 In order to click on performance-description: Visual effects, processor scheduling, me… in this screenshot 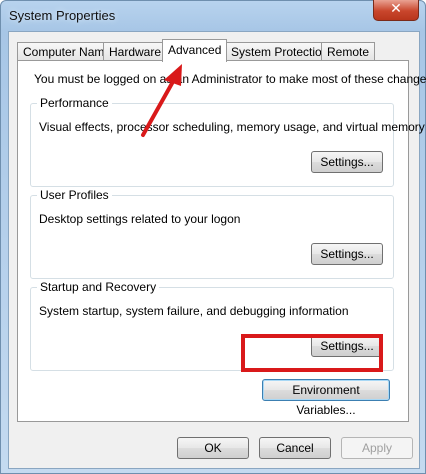, I will do `click(232, 127)`.